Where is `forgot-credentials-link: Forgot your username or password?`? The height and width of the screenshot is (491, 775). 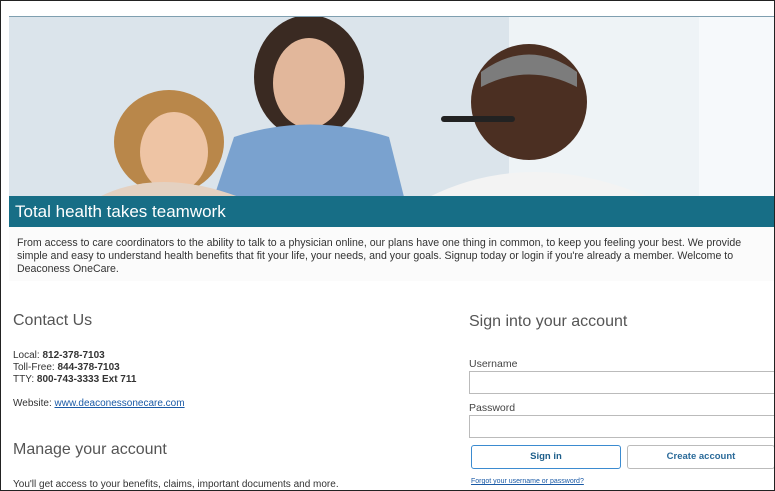 forgot-credentials-link: Forgot your username or password? is located at coordinates (527, 481).